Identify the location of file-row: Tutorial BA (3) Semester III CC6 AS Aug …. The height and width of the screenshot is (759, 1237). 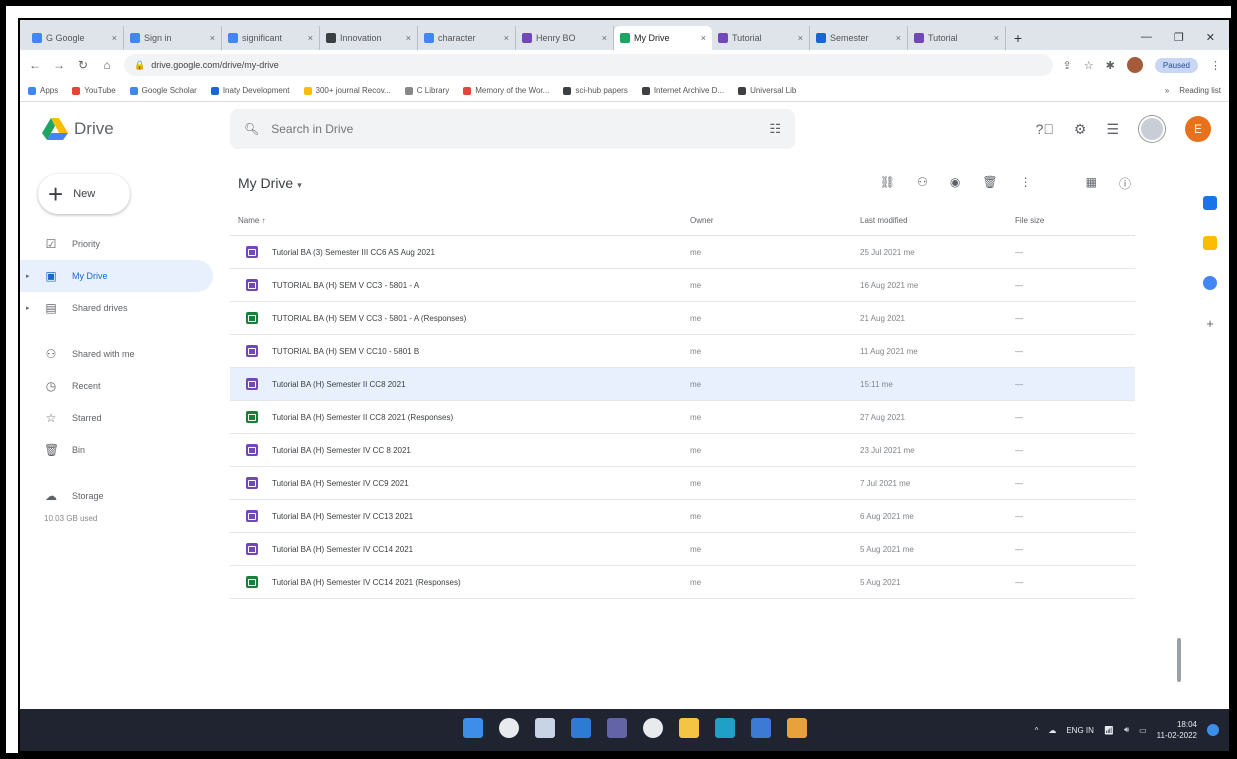
(682, 252).